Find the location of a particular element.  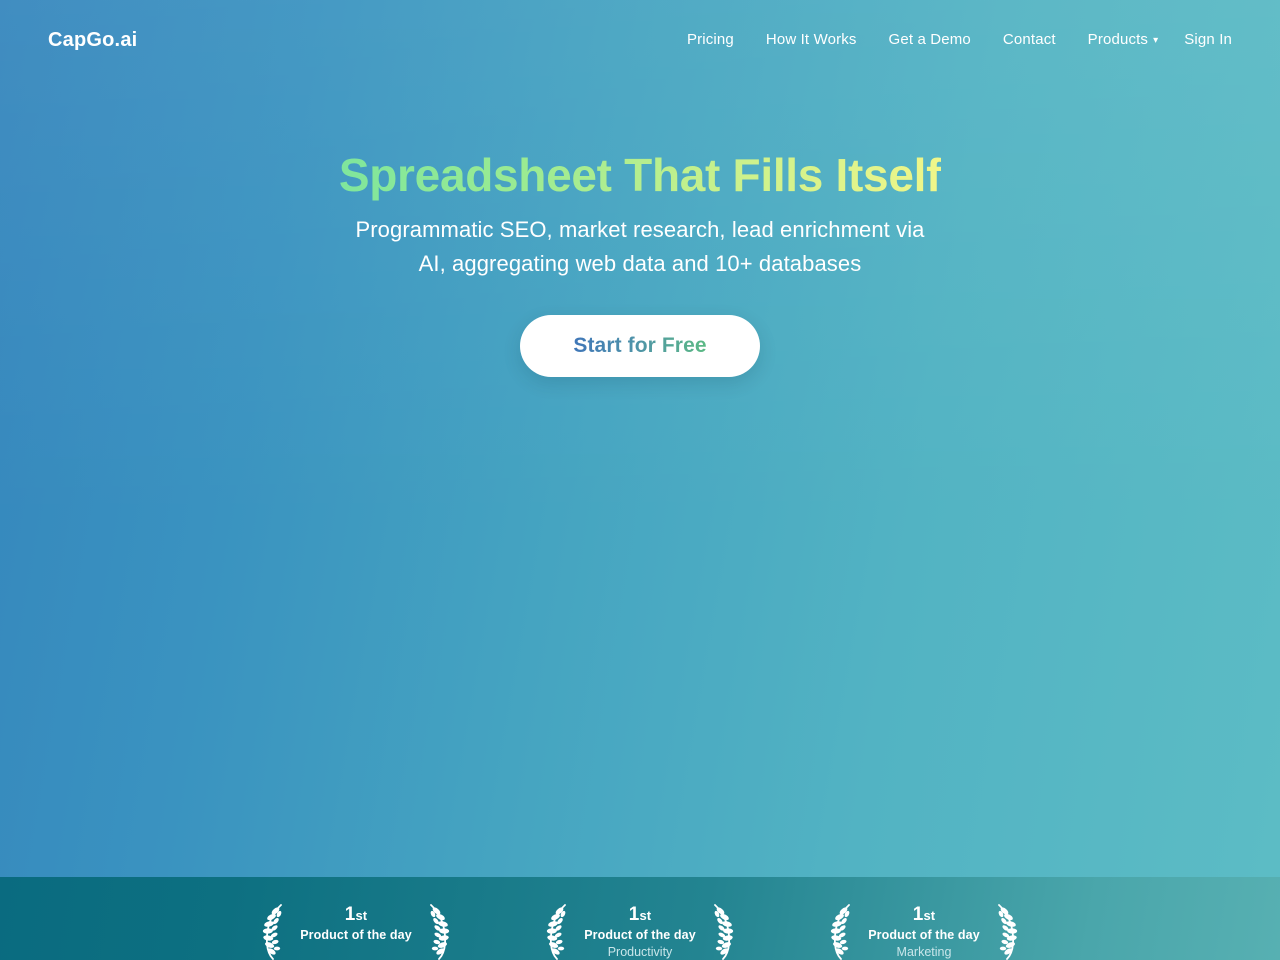

cta-container: Start for Free is located at coordinates (640, 346).